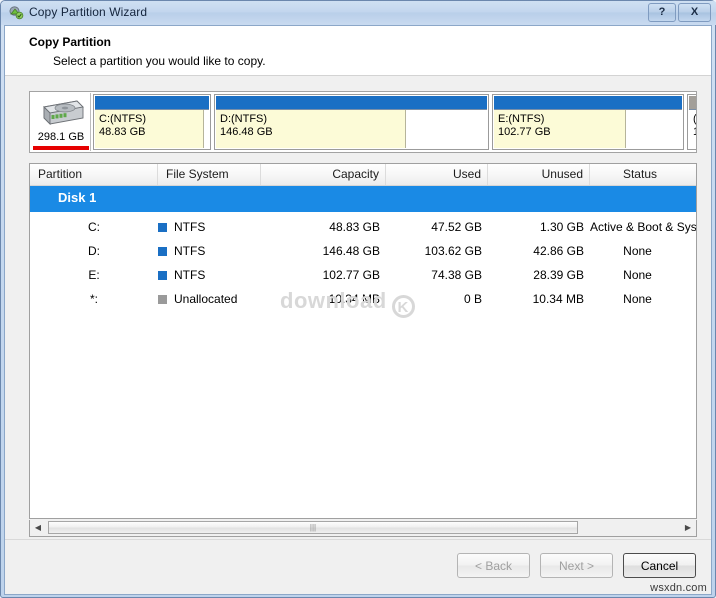  What do you see at coordinates (358, 566) in the screenshot?
I see `wizard-footer: < Back Next > Cancel wsxdn.com` at bounding box center [358, 566].